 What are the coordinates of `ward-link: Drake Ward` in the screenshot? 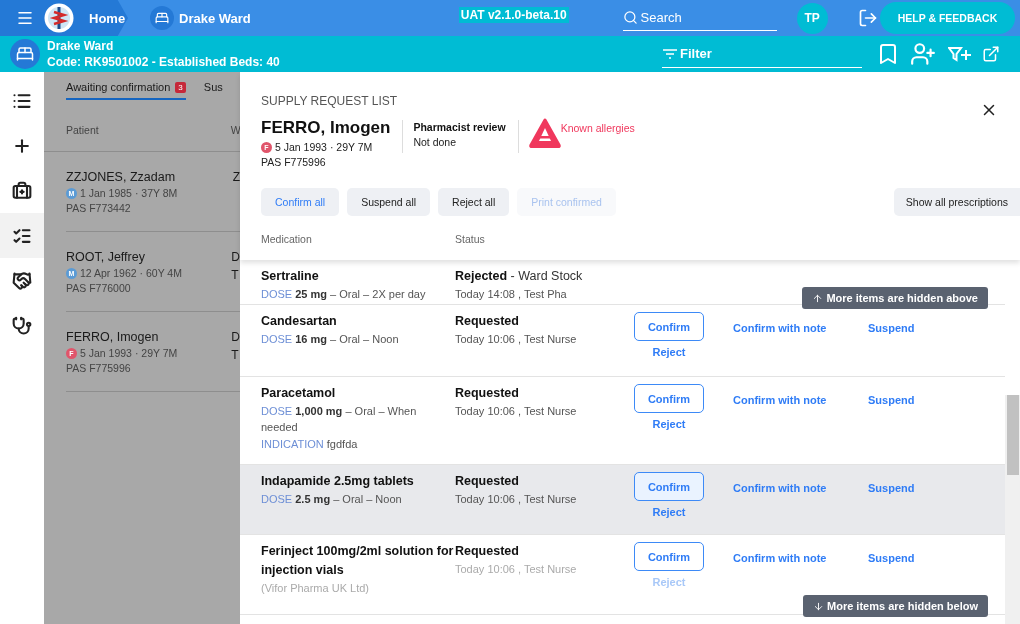 It's located at (215, 18).